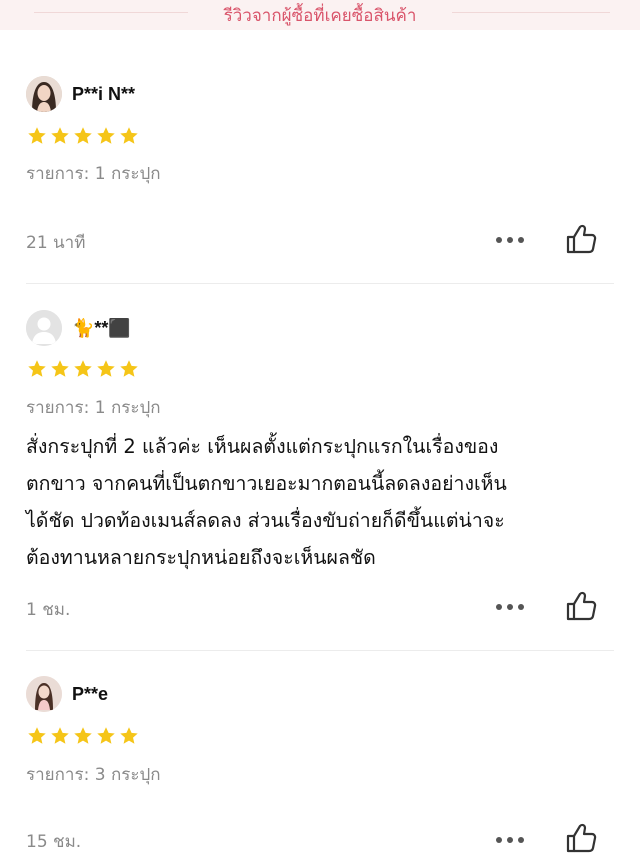  I want to click on reviewer-row: 🐈**⬛, so click(78, 328).